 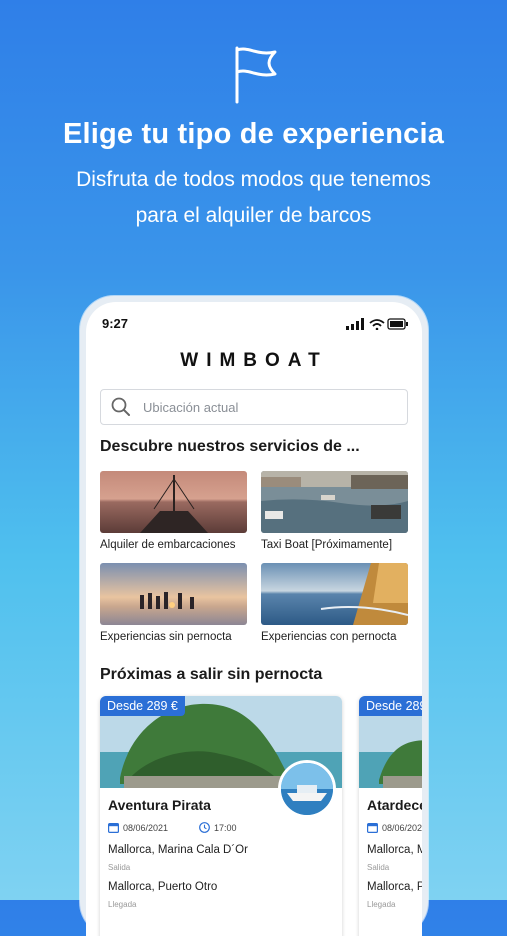 I want to click on upcoming-title: Próximas a salir sin pernocta, so click(x=211, y=674).